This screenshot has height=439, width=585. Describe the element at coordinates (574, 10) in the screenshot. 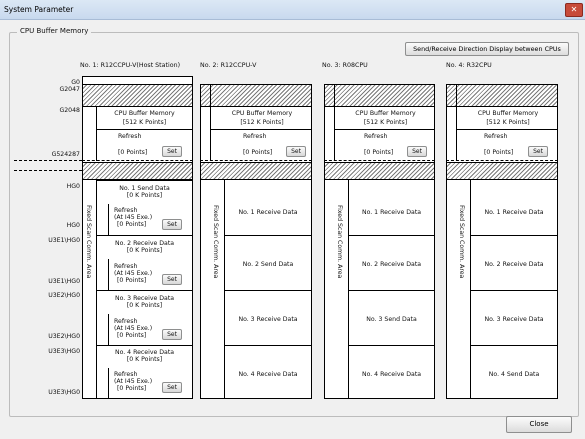

I see `close-icon: ✕` at that location.